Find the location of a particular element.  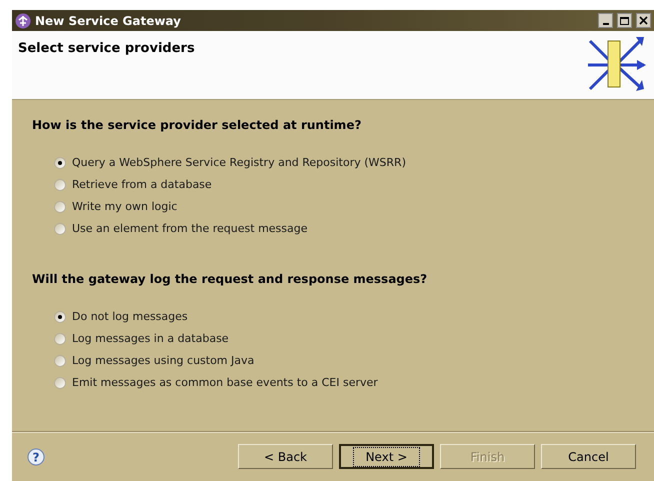

minimize-button is located at coordinates (605, 20).